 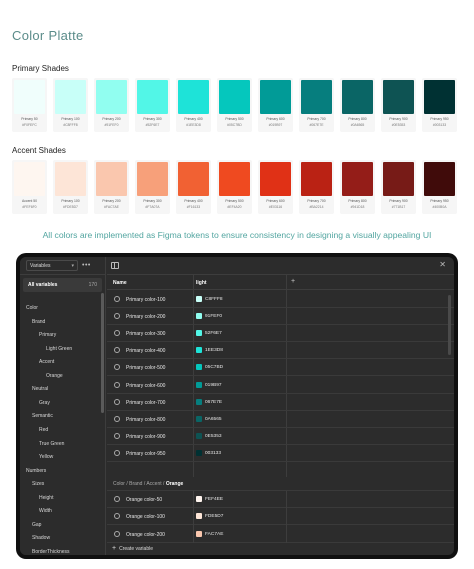 I want to click on variable-name: Primary color-200, so click(x=145, y=317).